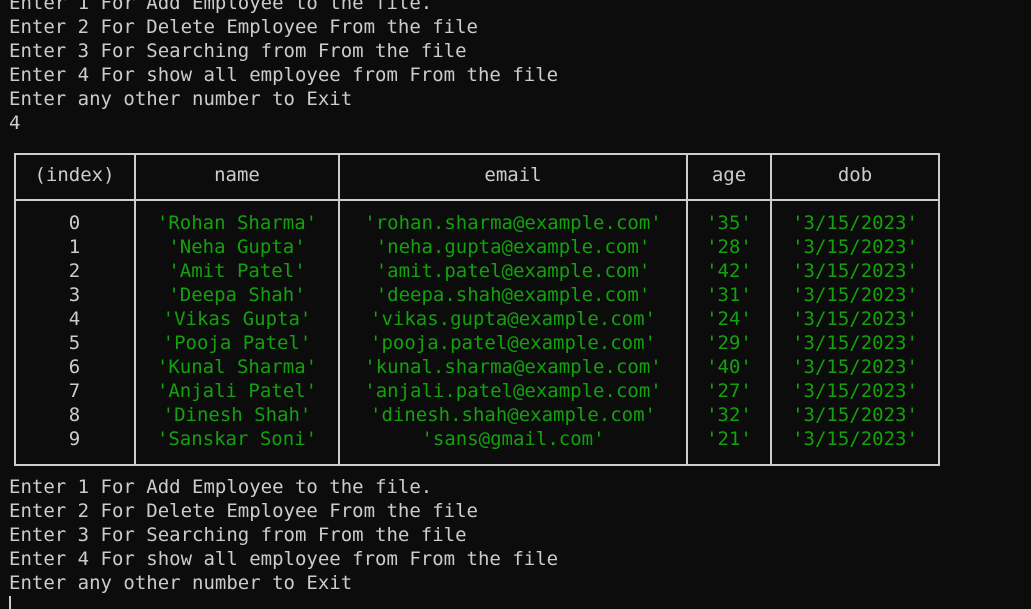 The width and height of the screenshot is (1031, 609). Describe the element at coordinates (74, 415) in the screenshot. I see `table-cell-index: 8` at that location.